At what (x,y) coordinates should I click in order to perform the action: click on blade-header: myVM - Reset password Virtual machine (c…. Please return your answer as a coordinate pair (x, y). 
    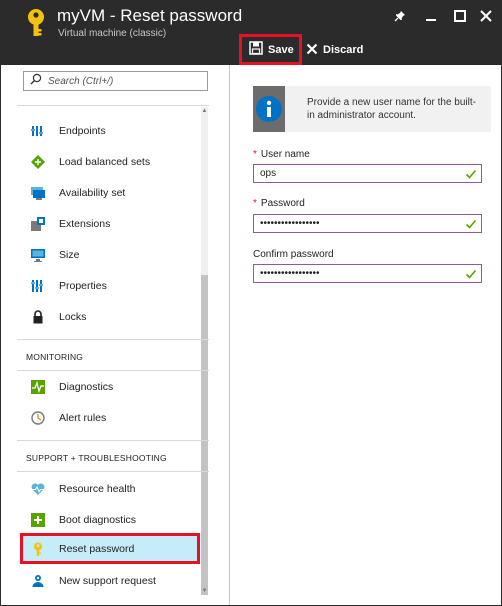
    Looking at the image, I should click on (251, 33).